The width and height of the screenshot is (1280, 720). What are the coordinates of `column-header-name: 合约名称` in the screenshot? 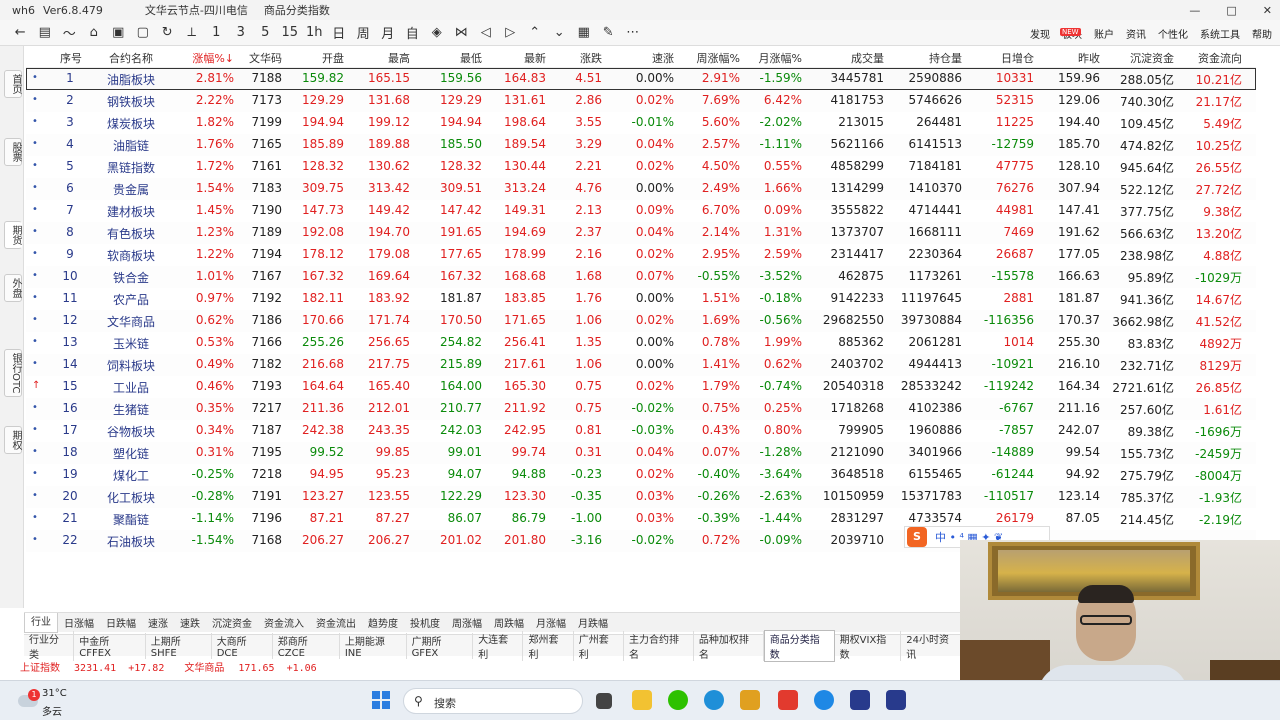 It's located at (131, 58).